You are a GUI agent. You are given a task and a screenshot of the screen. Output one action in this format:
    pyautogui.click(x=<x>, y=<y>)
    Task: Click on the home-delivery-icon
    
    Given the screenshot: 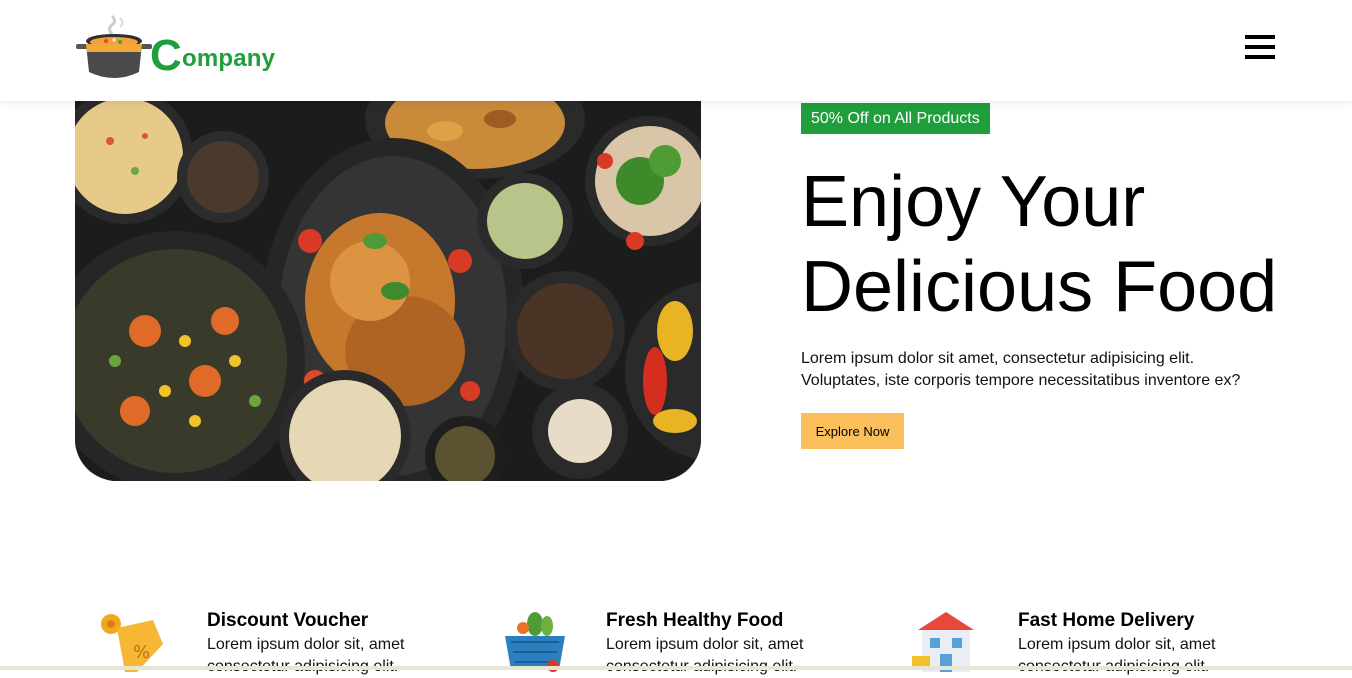 What is the action you would take?
    pyautogui.click(x=943, y=642)
    